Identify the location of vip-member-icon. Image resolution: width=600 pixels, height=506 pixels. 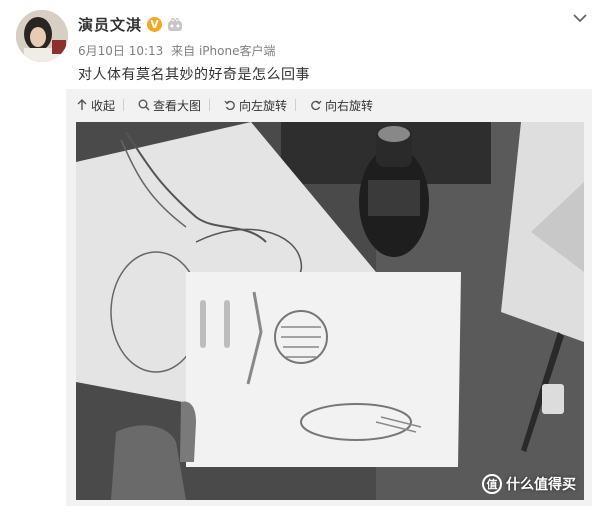
(175, 24).